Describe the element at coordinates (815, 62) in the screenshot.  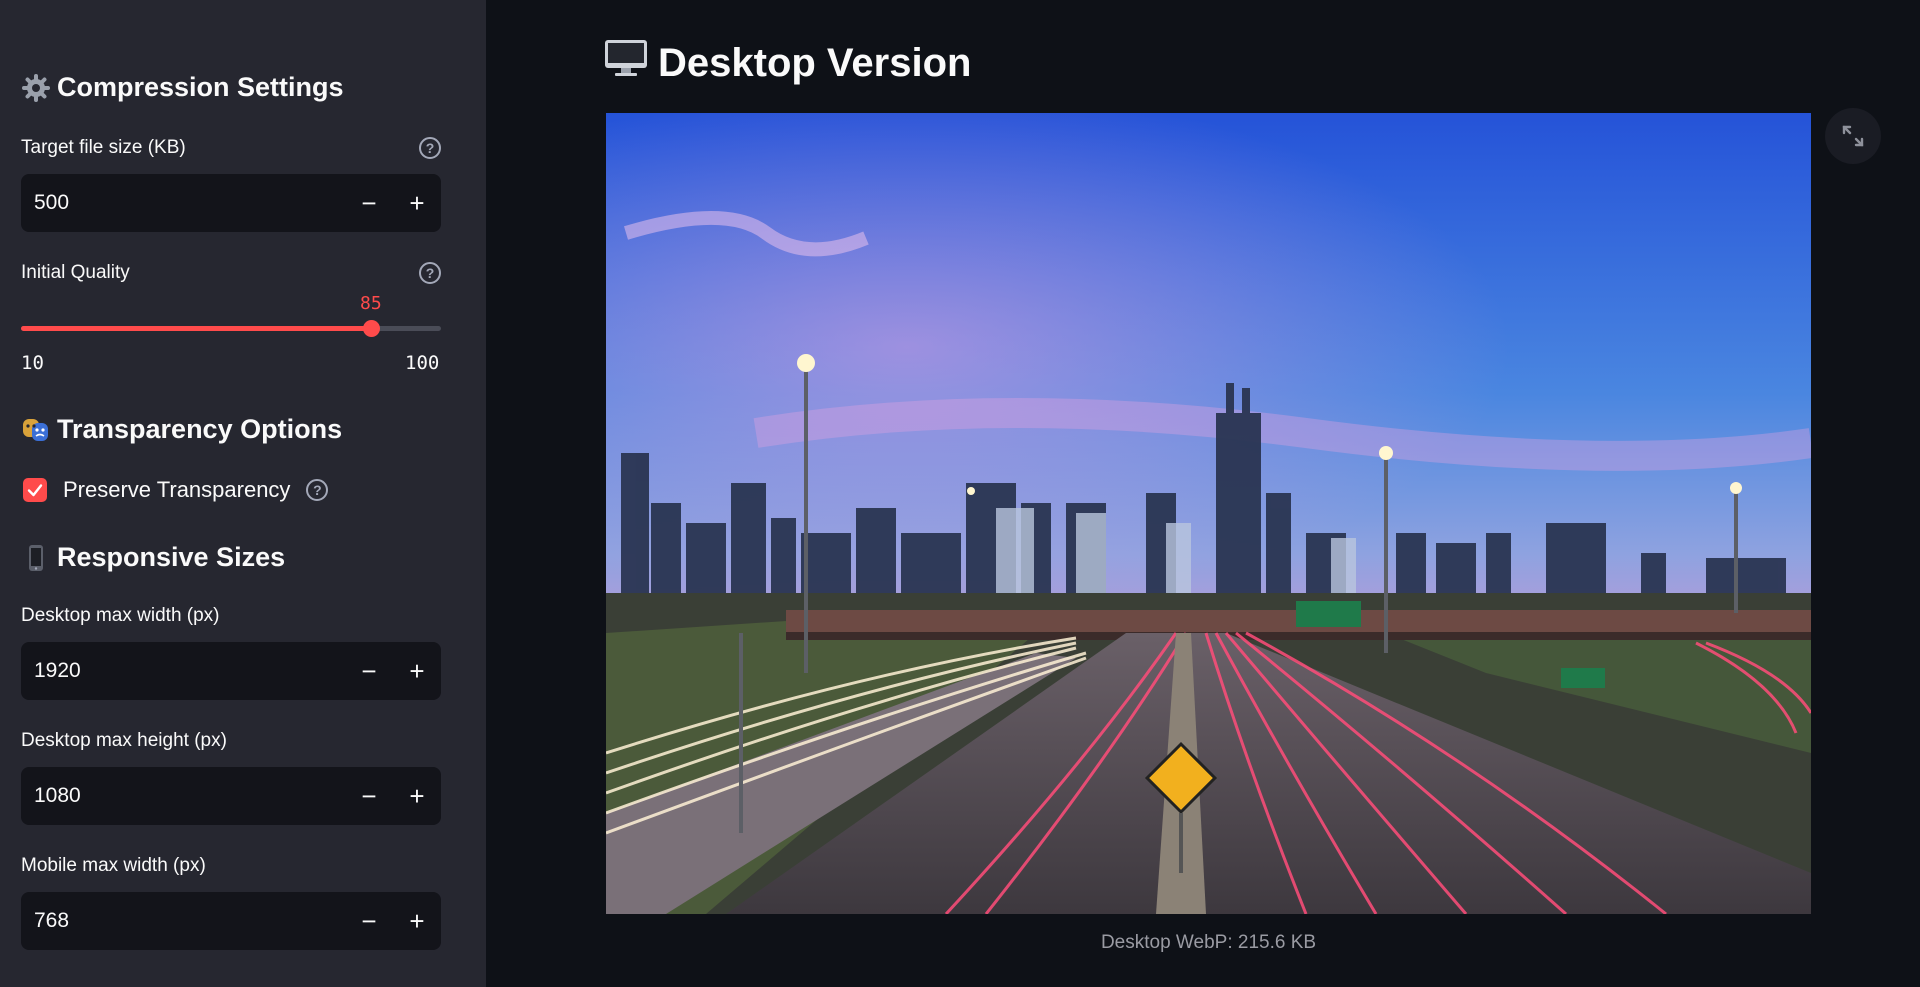
I see `page-title-text: Desktop Version` at that location.